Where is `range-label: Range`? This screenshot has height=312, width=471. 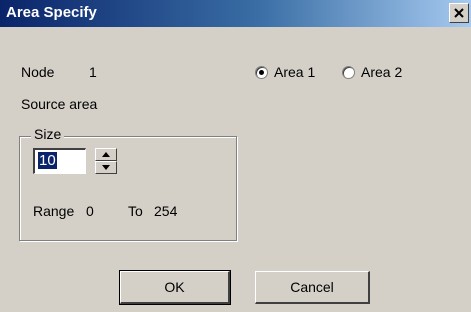 range-label: Range is located at coordinates (54, 211).